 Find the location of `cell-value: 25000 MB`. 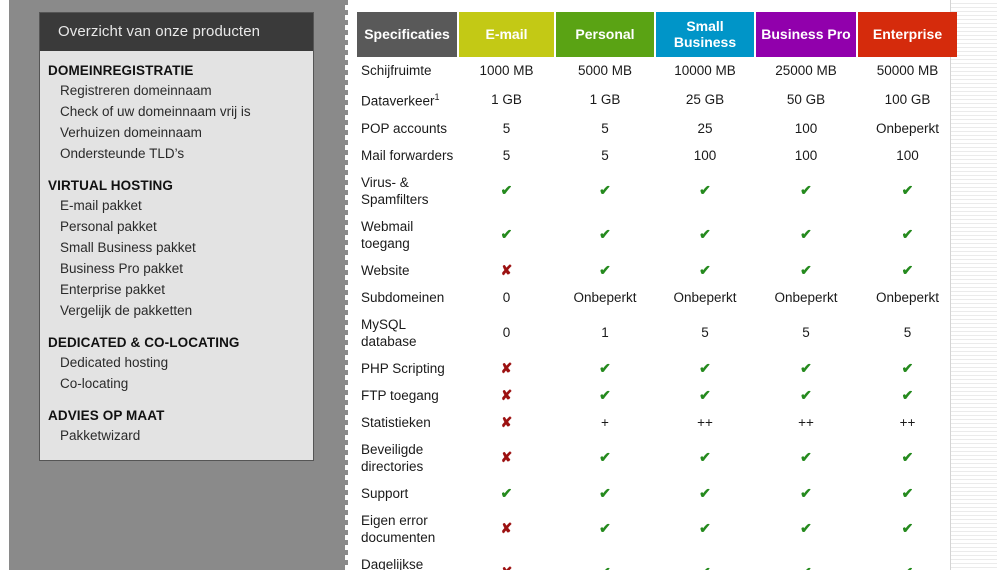

cell-value: 25000 MB is located at coordinates (806, 70).